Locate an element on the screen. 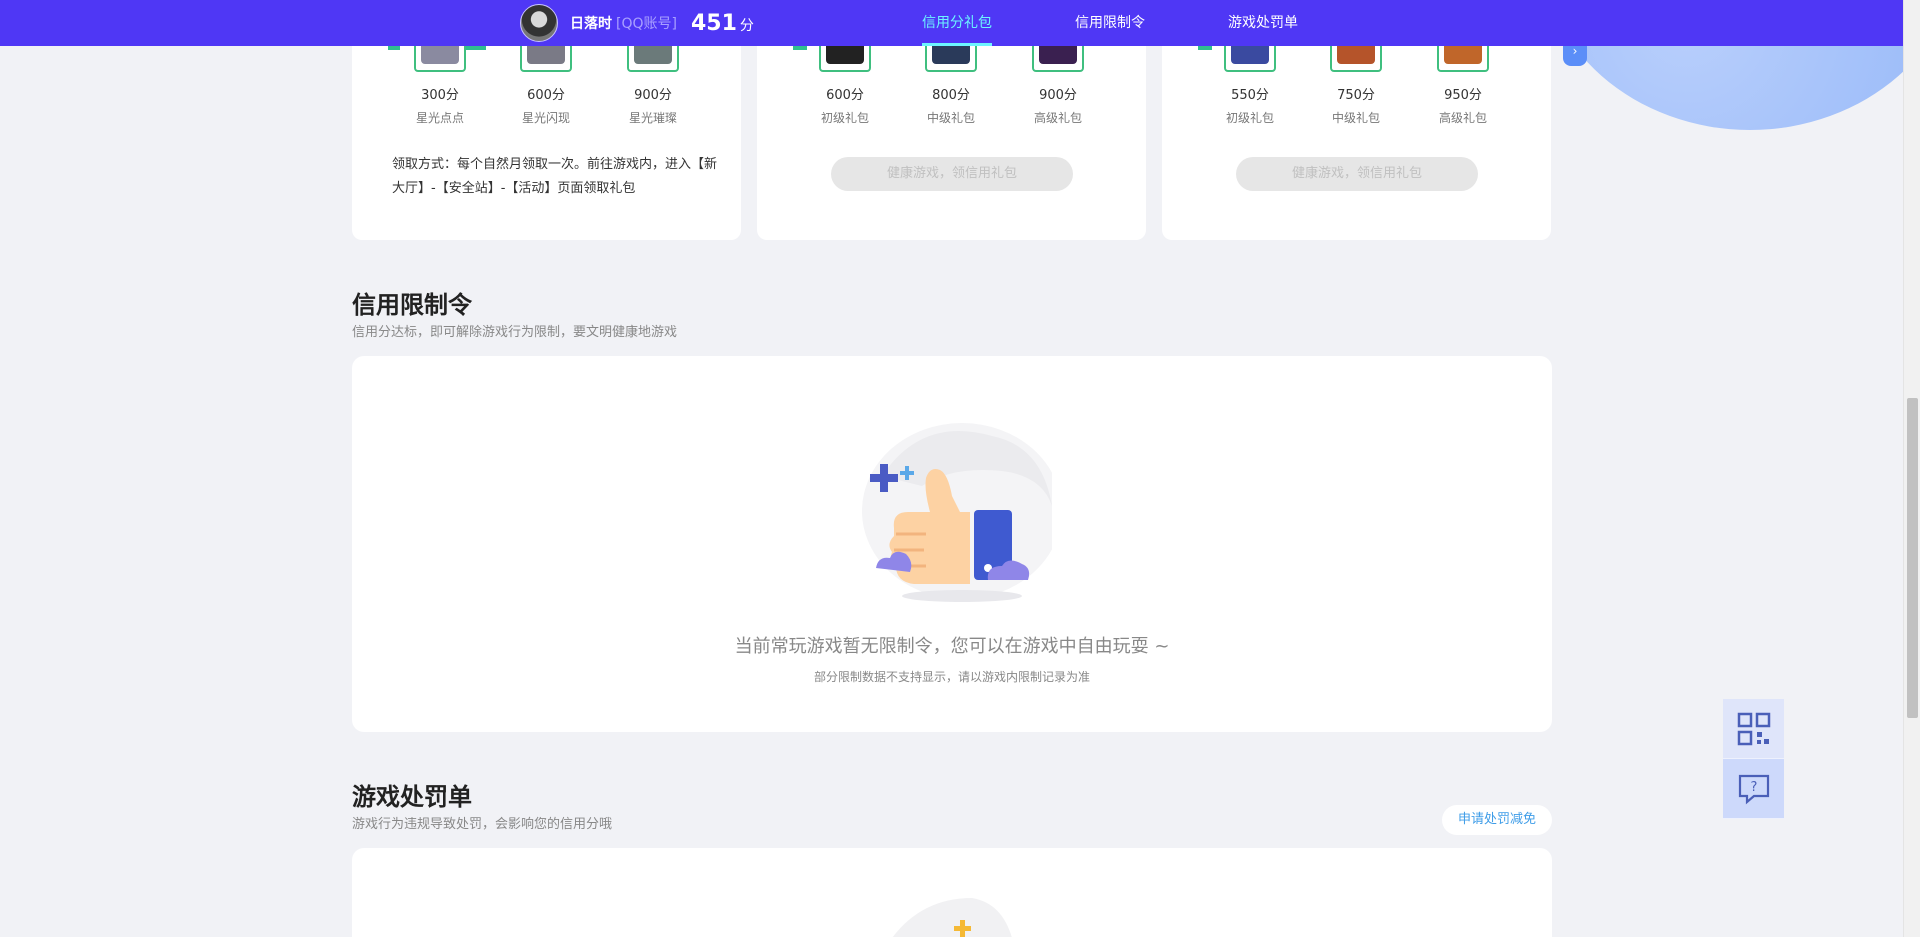 This screenshot has width=1920, height=937. gift-points: 950分 is located at coordinates (1463, 95).